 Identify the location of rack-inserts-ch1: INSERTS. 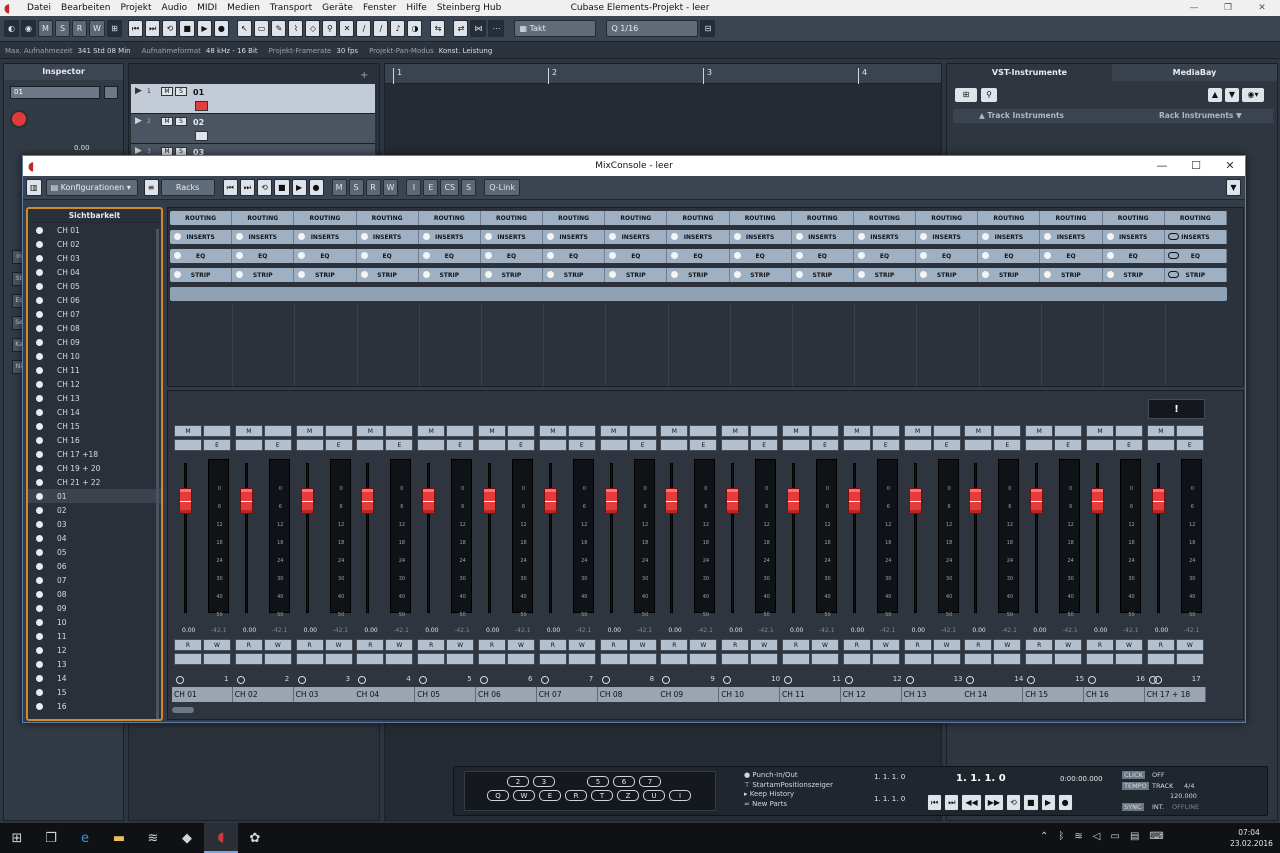
(201, 237).